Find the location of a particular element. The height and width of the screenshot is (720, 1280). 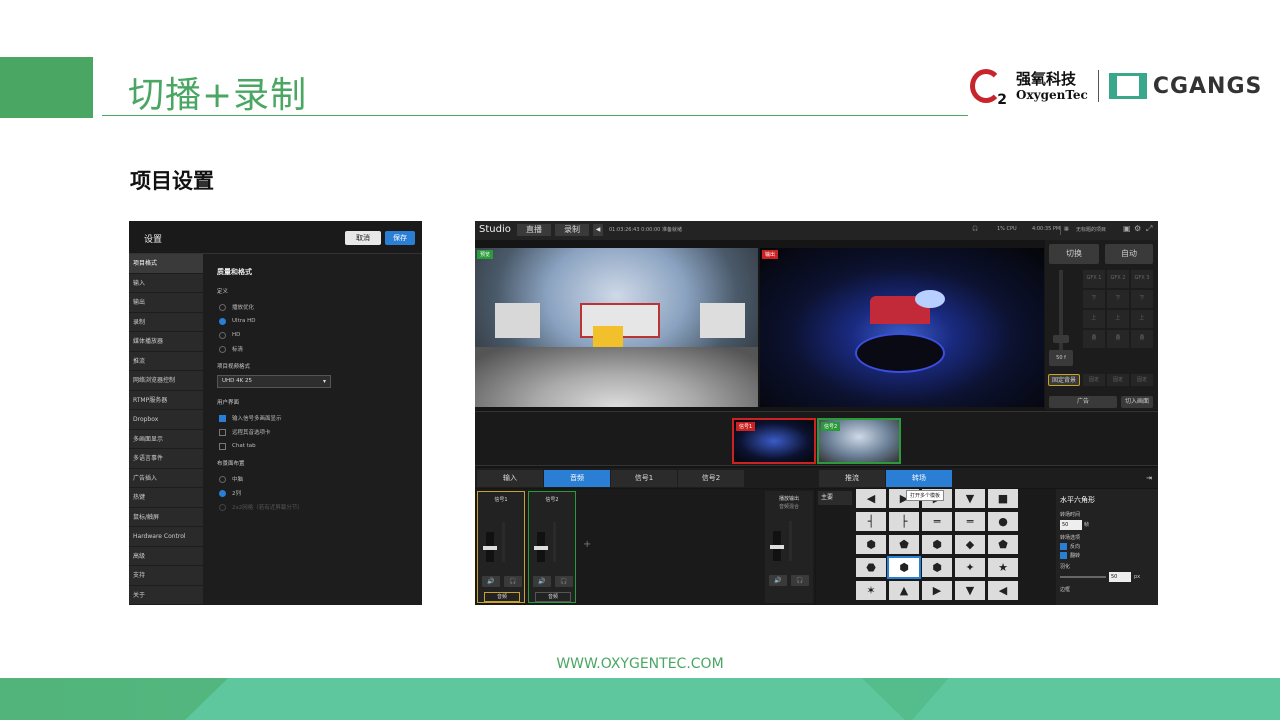

definition-option: 播放优化 is located at coordinates (317, 307).